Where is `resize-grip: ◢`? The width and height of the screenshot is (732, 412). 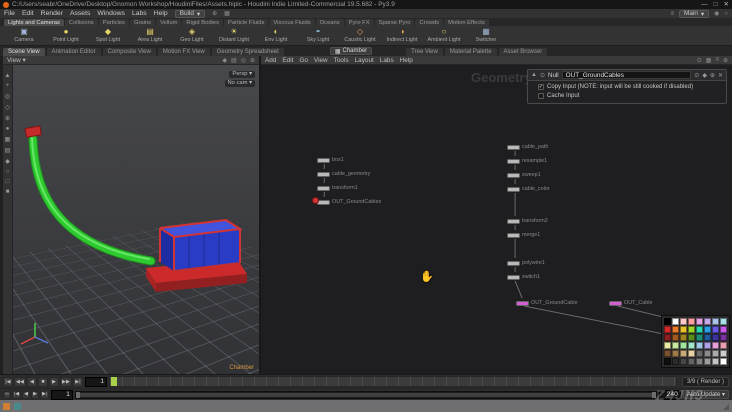
resize-grip: ◢ is located at coordinates (726, 406).